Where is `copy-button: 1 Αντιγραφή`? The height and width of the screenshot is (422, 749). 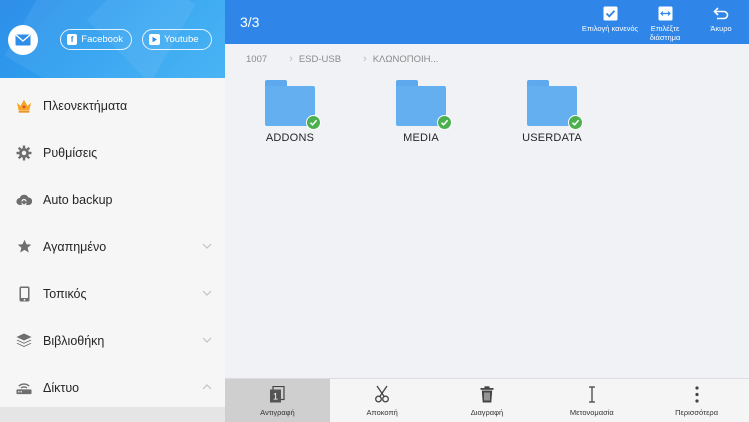
copy-button: 1 Αντιγραφή is located at coordinates (277, 400).